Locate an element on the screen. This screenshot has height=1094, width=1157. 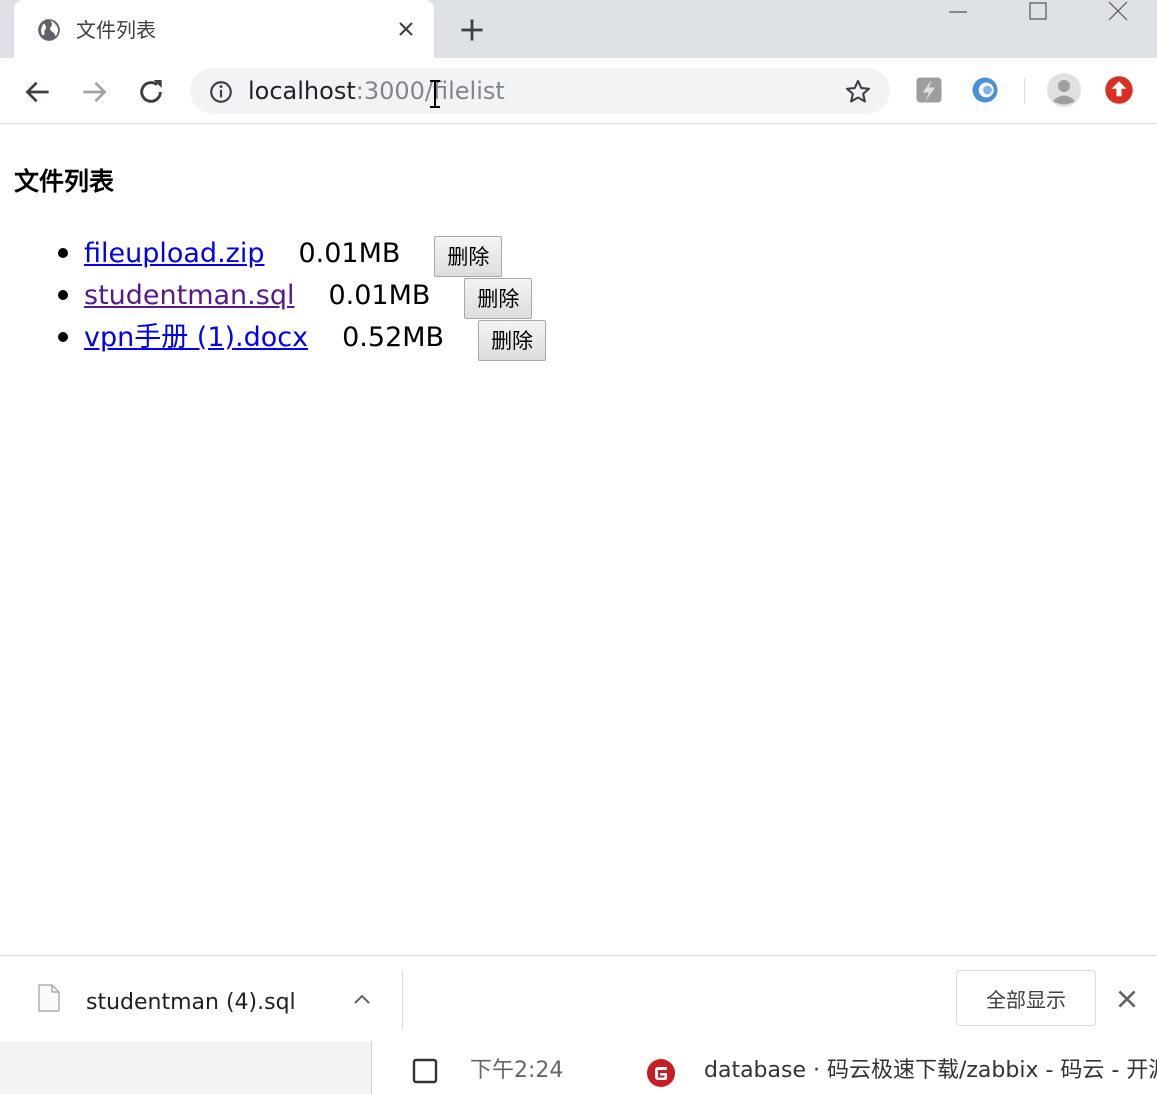
show-all-button: 全部显示 is located at coordinates (1026, 998).